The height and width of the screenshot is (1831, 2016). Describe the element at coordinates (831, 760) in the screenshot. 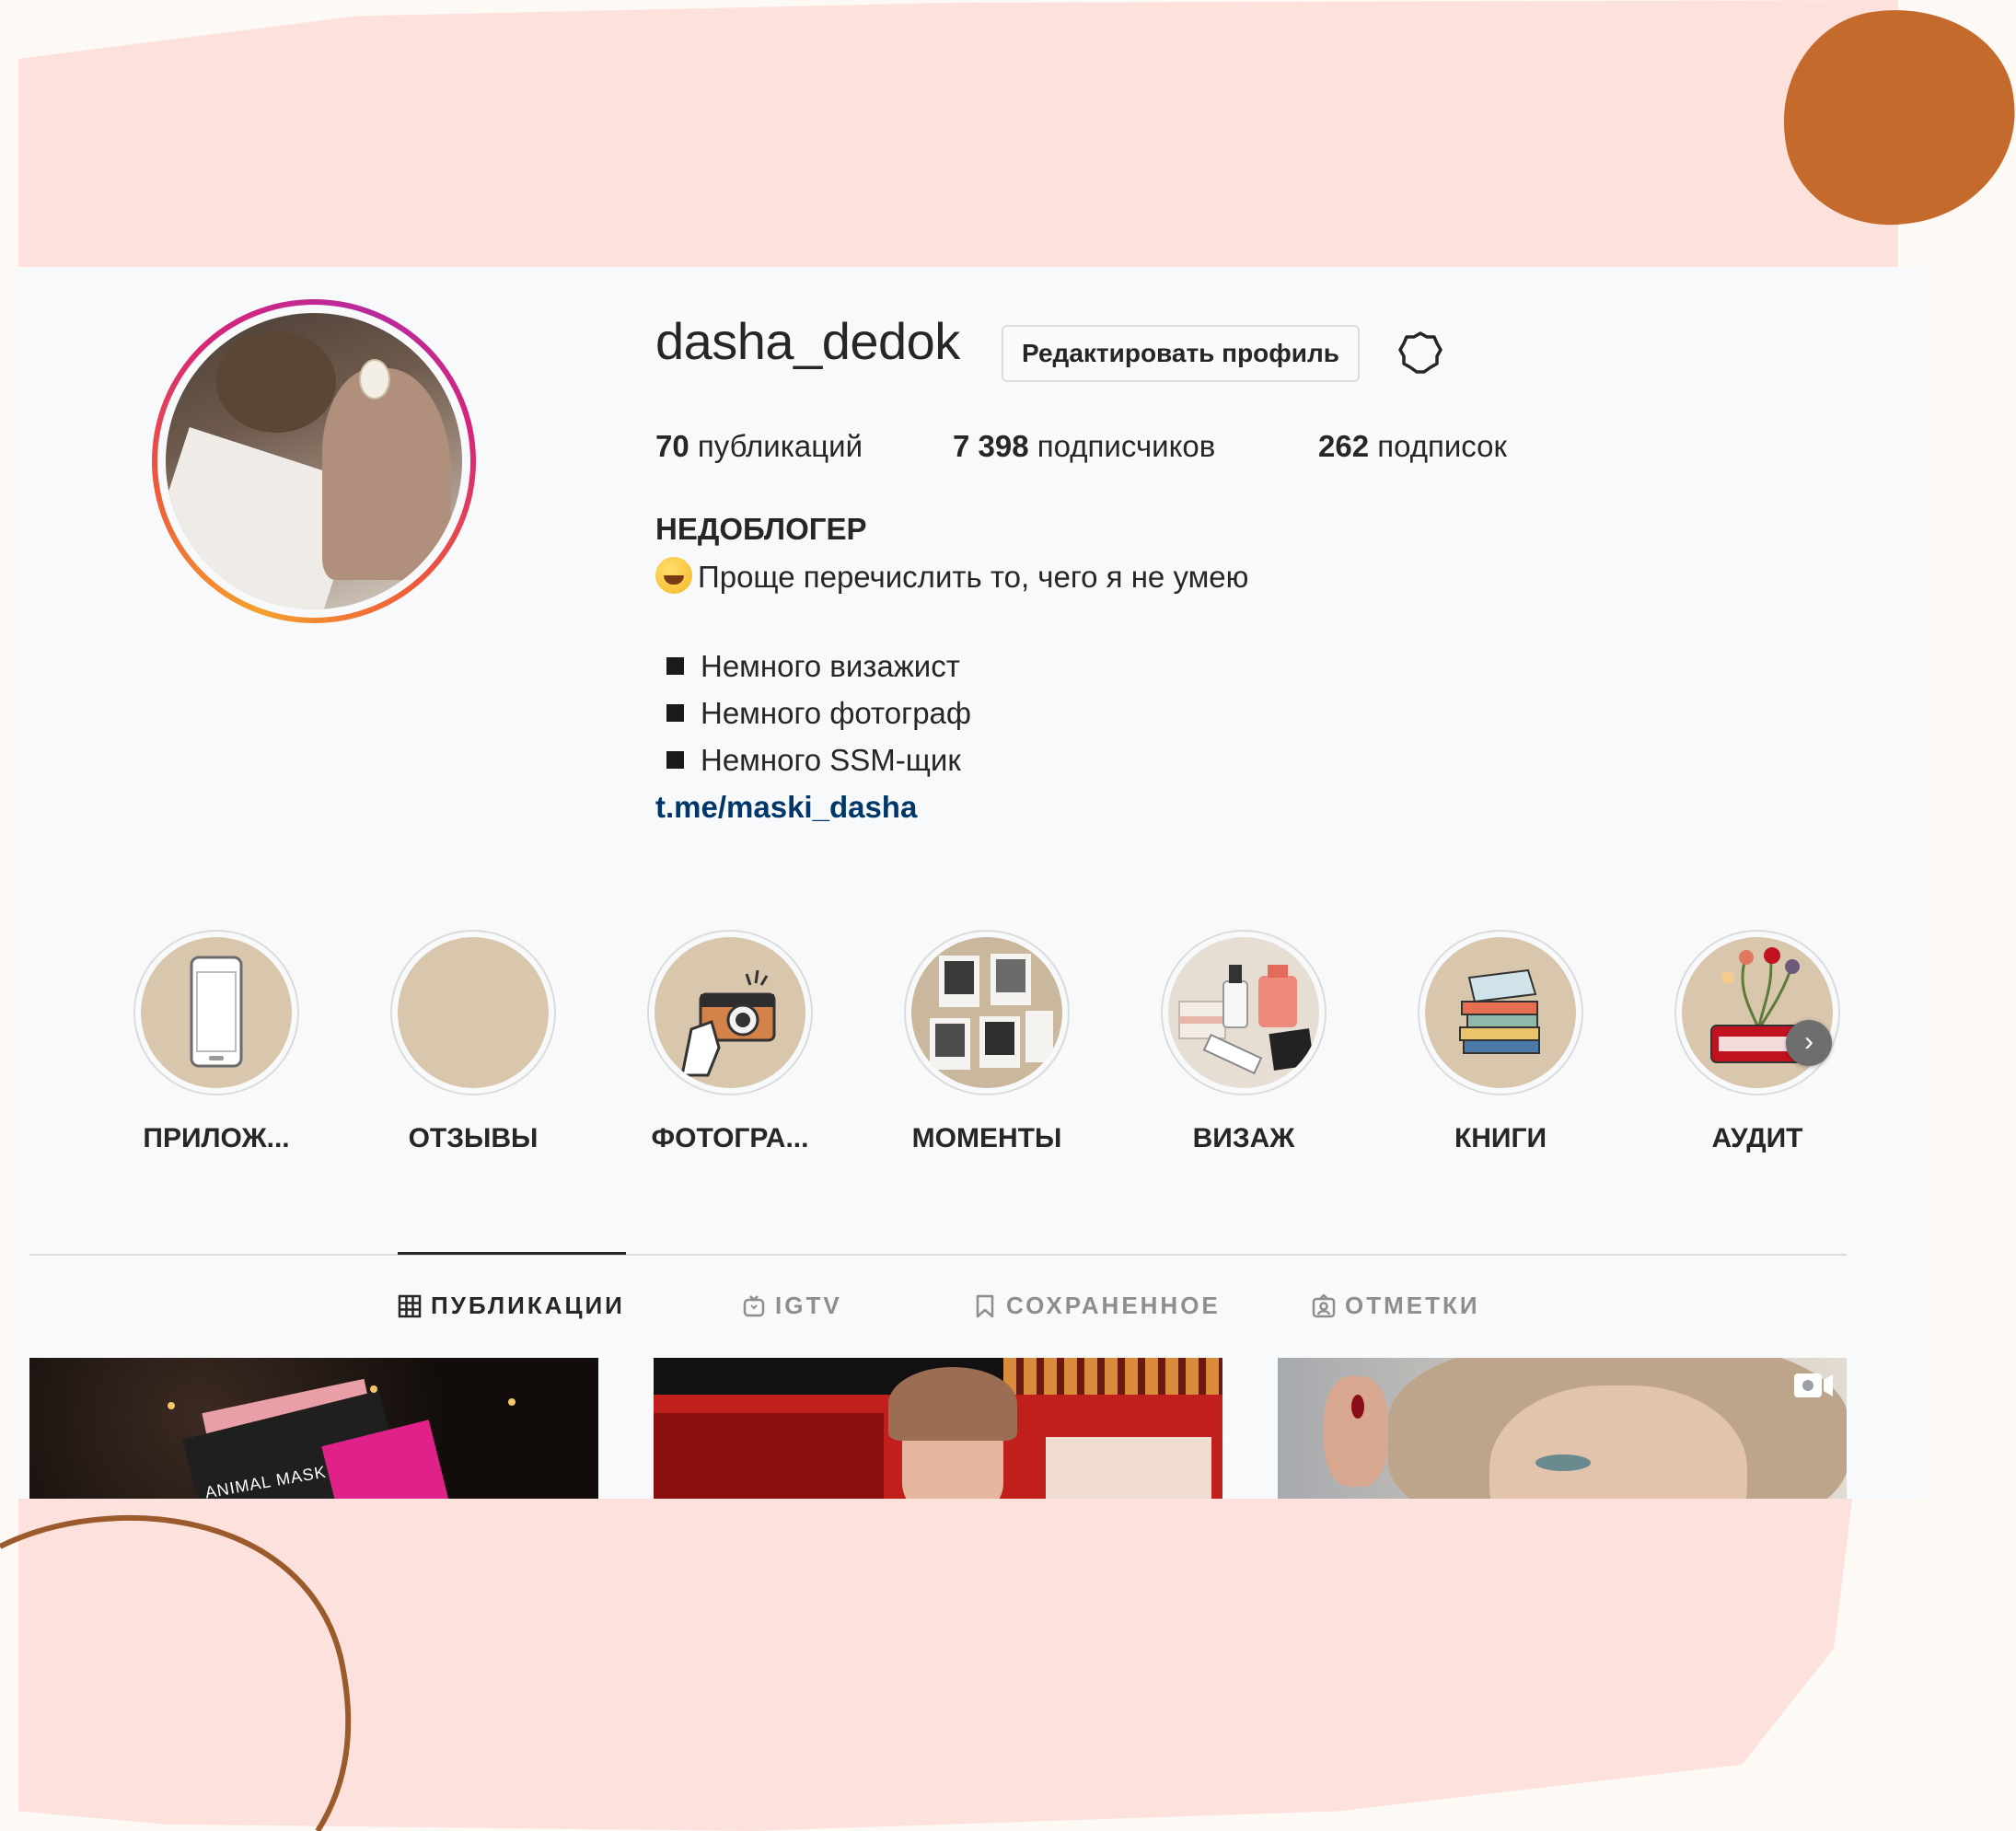

I see `bio-item-text: Немного SSM-щик` at that location.